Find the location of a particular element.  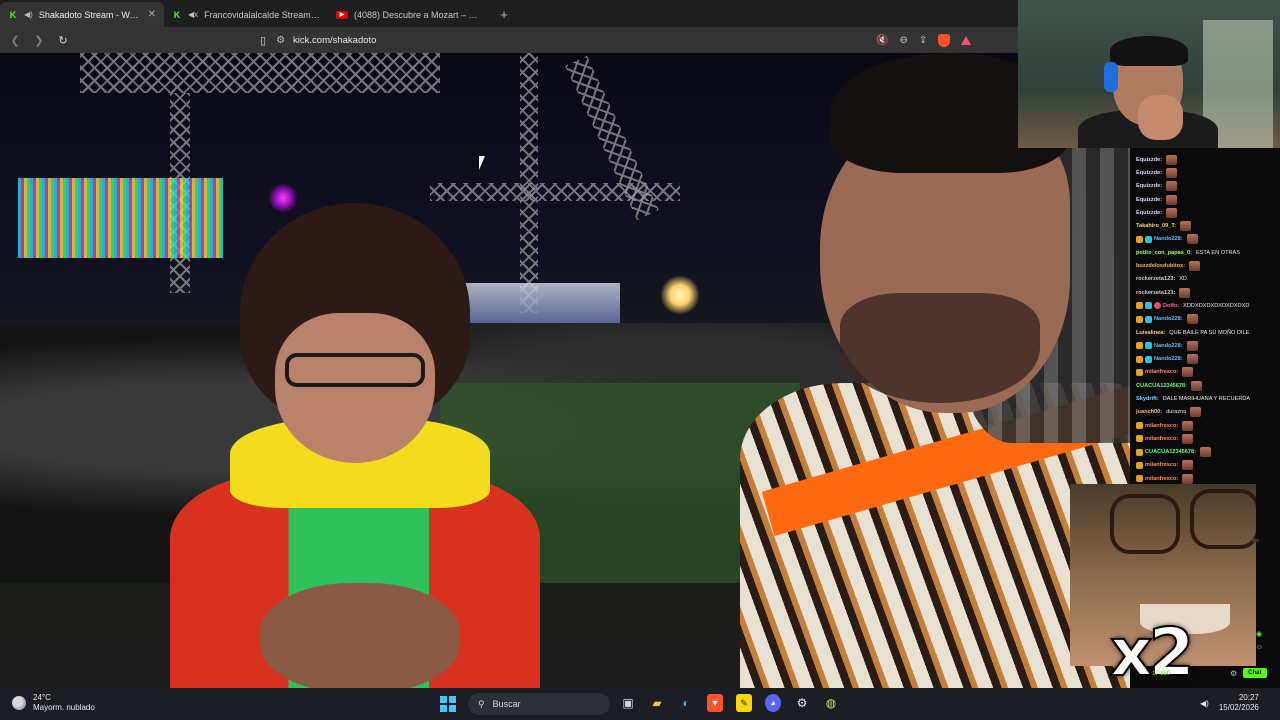

volume-icon: ◀) is located at coordinates (1204, 703).